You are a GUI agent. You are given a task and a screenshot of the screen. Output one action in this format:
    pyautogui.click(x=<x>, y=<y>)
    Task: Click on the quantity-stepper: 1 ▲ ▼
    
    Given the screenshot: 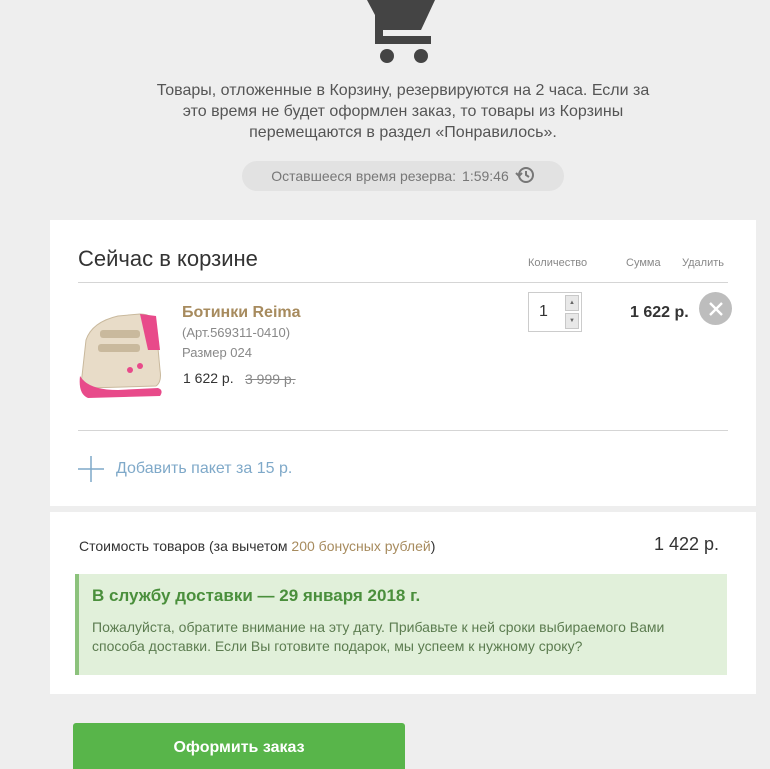 What is the action you would take?
    pyautogui.click(x=555, y=312)
    